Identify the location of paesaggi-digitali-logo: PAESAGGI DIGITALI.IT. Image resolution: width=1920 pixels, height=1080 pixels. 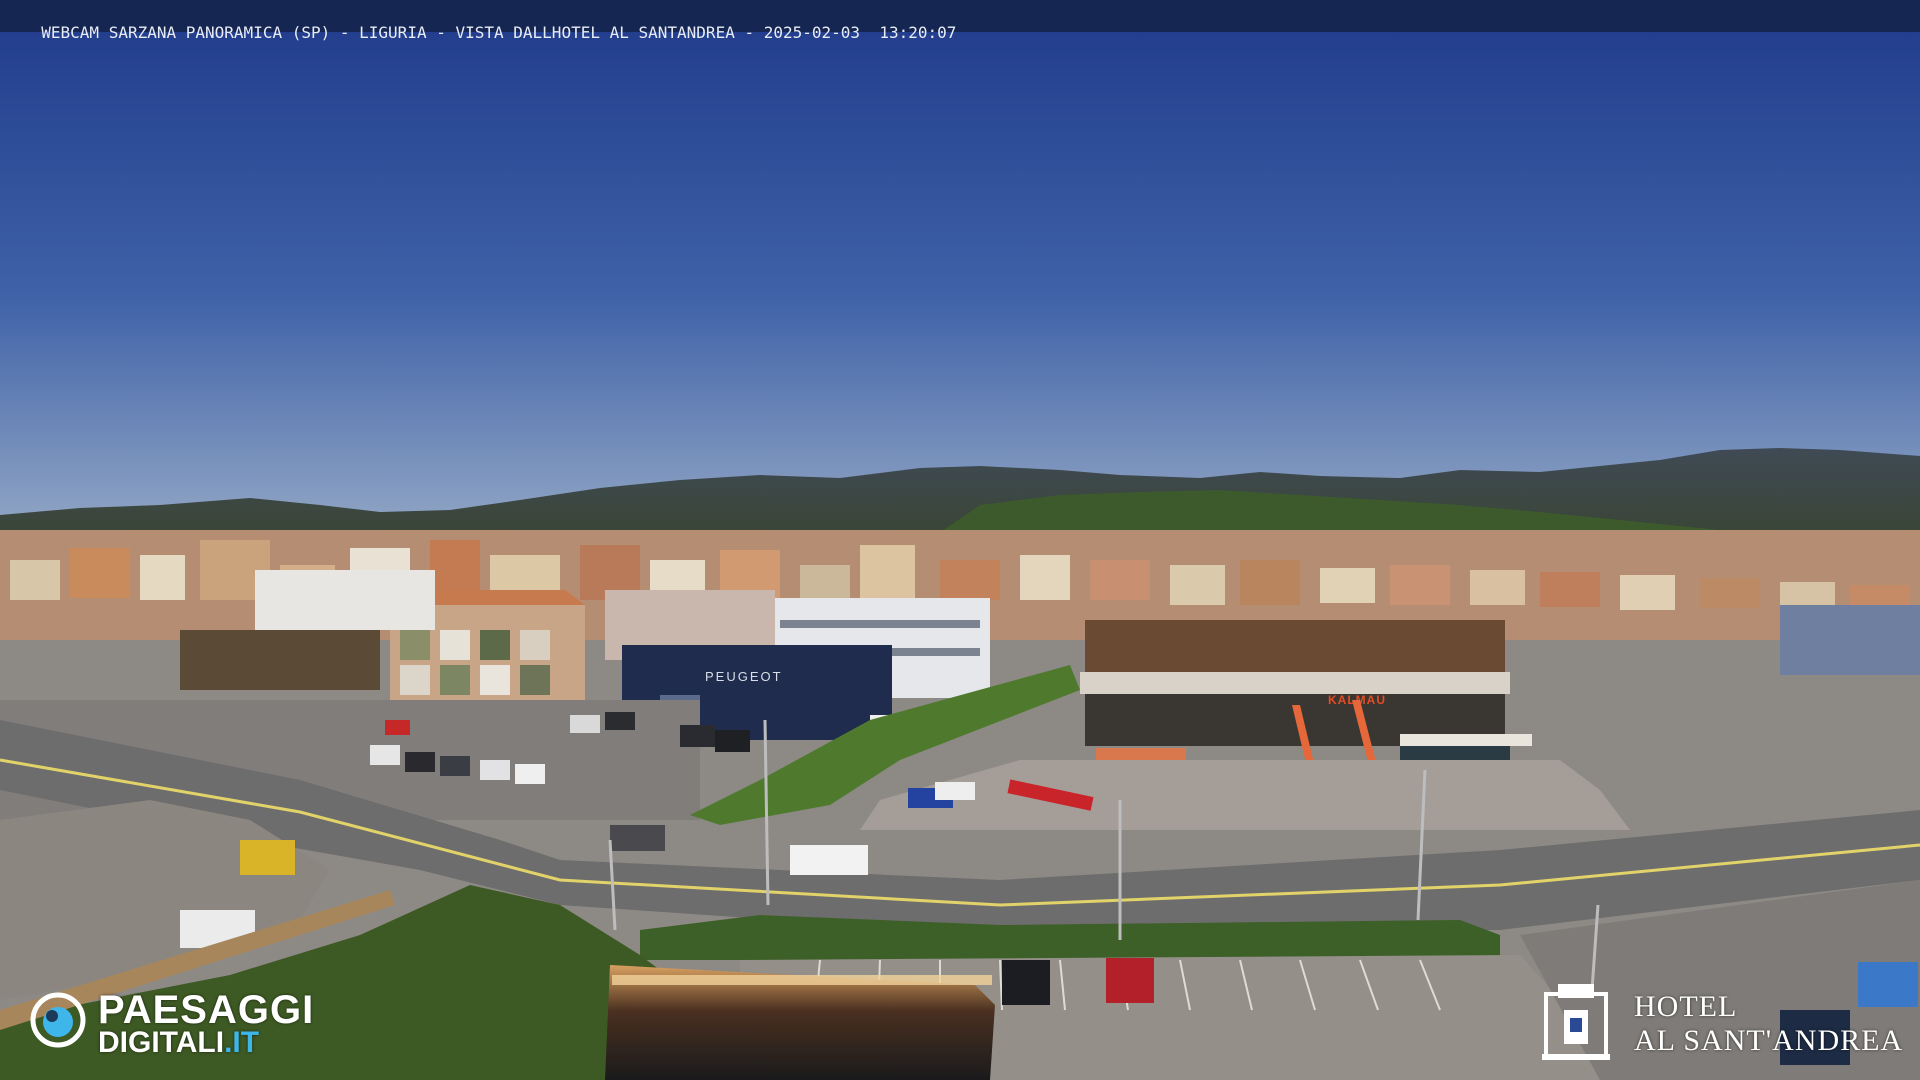
(185, 1024).